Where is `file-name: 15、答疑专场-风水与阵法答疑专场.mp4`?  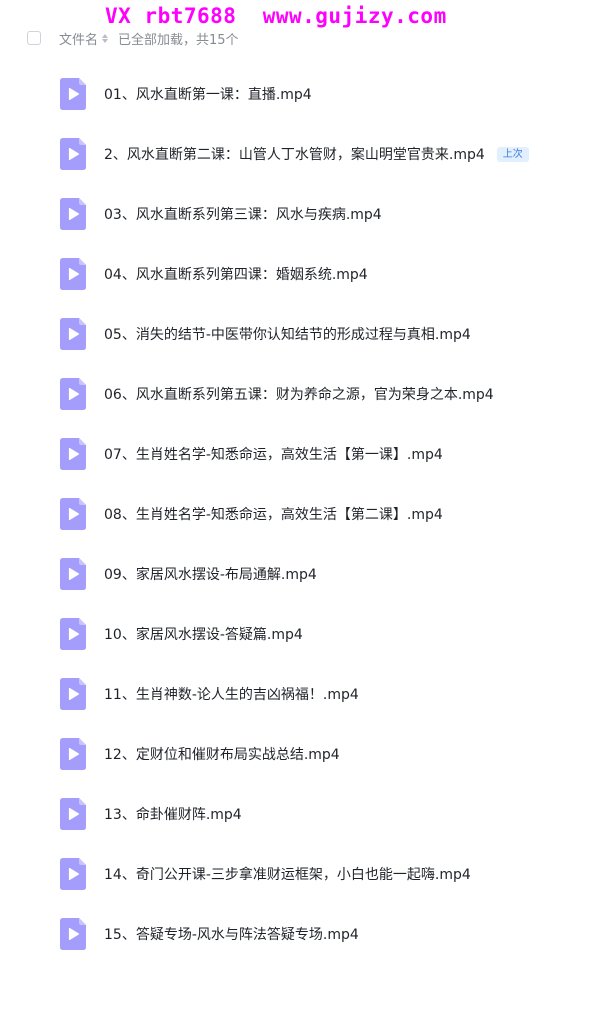 file-name: 15、答疑专场-风水与阵法答疑专场.mp4 is located at coordinates (231, 935).